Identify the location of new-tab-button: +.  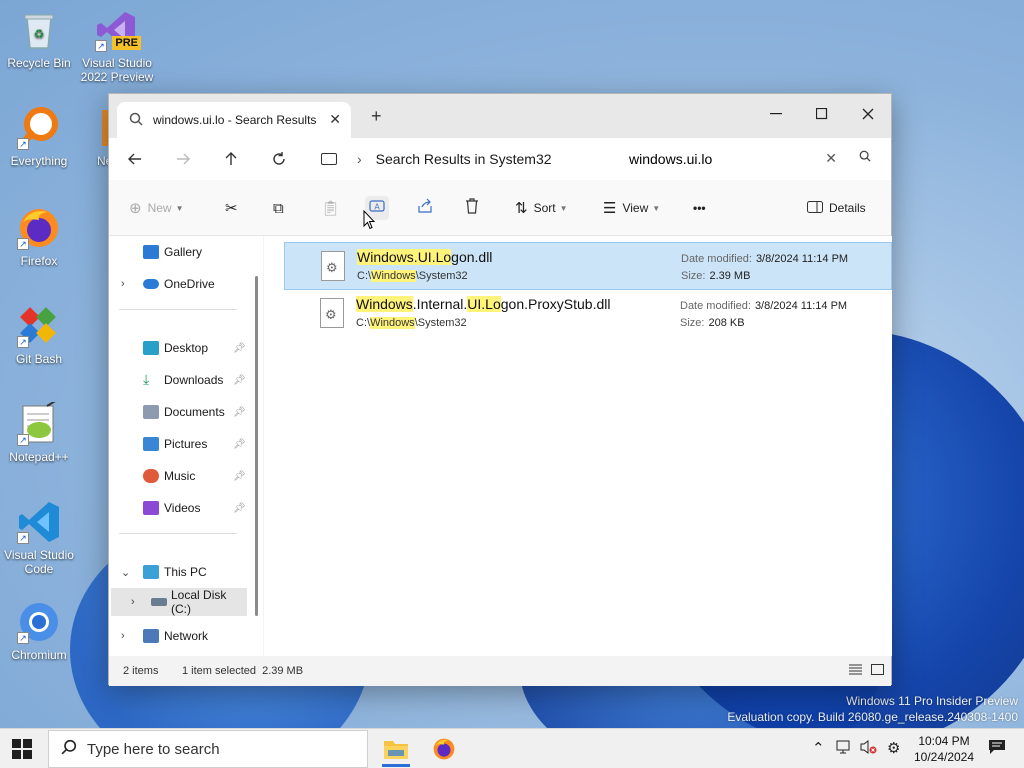
(376, 116).